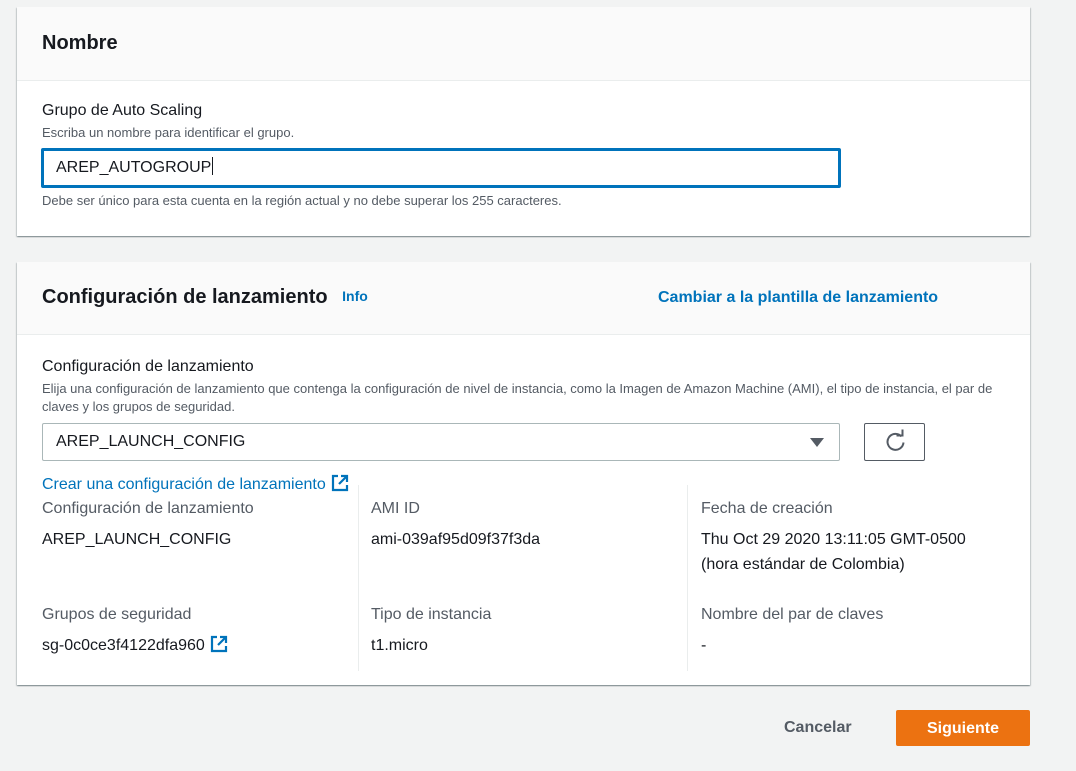  I want to click on name-panel-header: Nombre, so click(523, 44).